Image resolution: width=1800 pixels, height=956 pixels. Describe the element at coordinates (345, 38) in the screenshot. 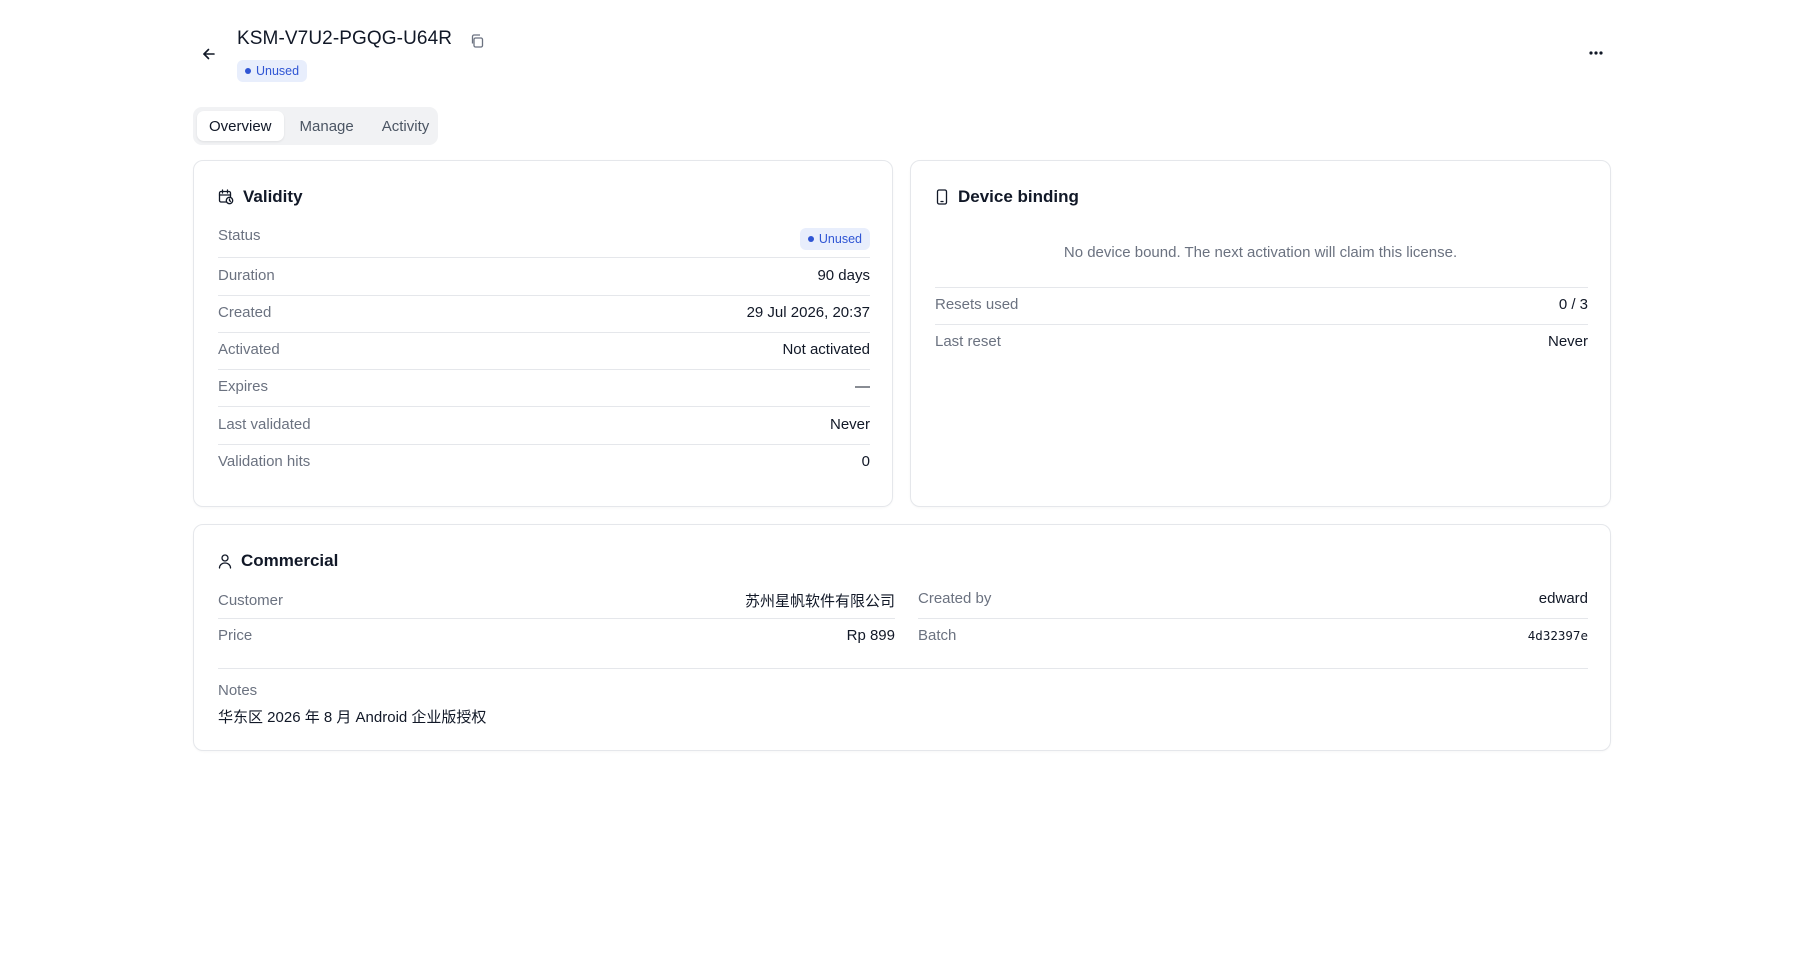

I see `license-key-title: KSM-V7U2-PGQG-U64R` at that location.